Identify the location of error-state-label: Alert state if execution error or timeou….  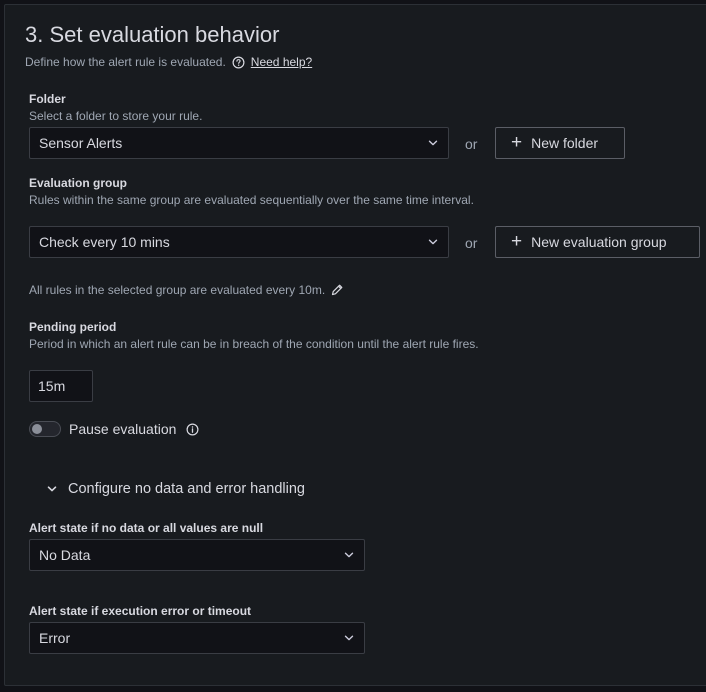
(140, 611).